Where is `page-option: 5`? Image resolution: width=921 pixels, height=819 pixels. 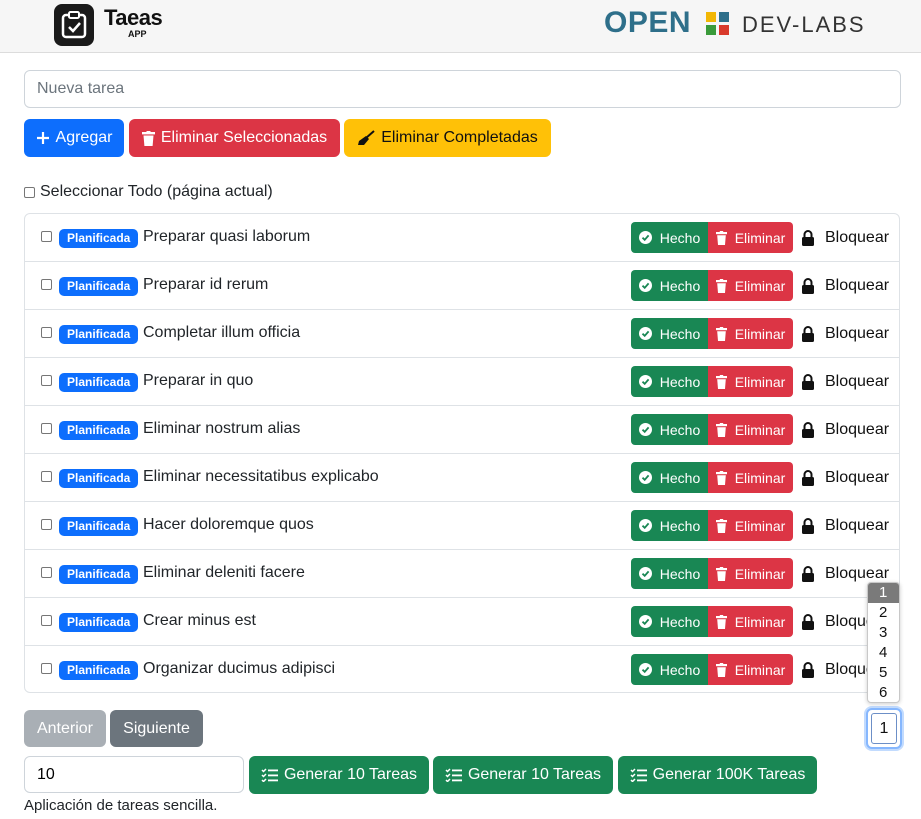
page-option: 5 is located at coordinates (883, 673).